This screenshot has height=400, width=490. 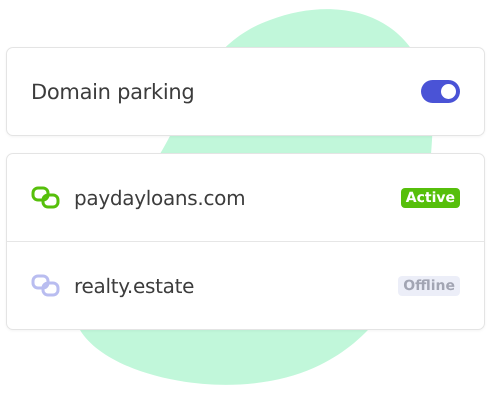 What do you see at coordinates (113, 92) in the screenshot?
I see `setting-label: Domain parking` at bounding box center [113, 92].